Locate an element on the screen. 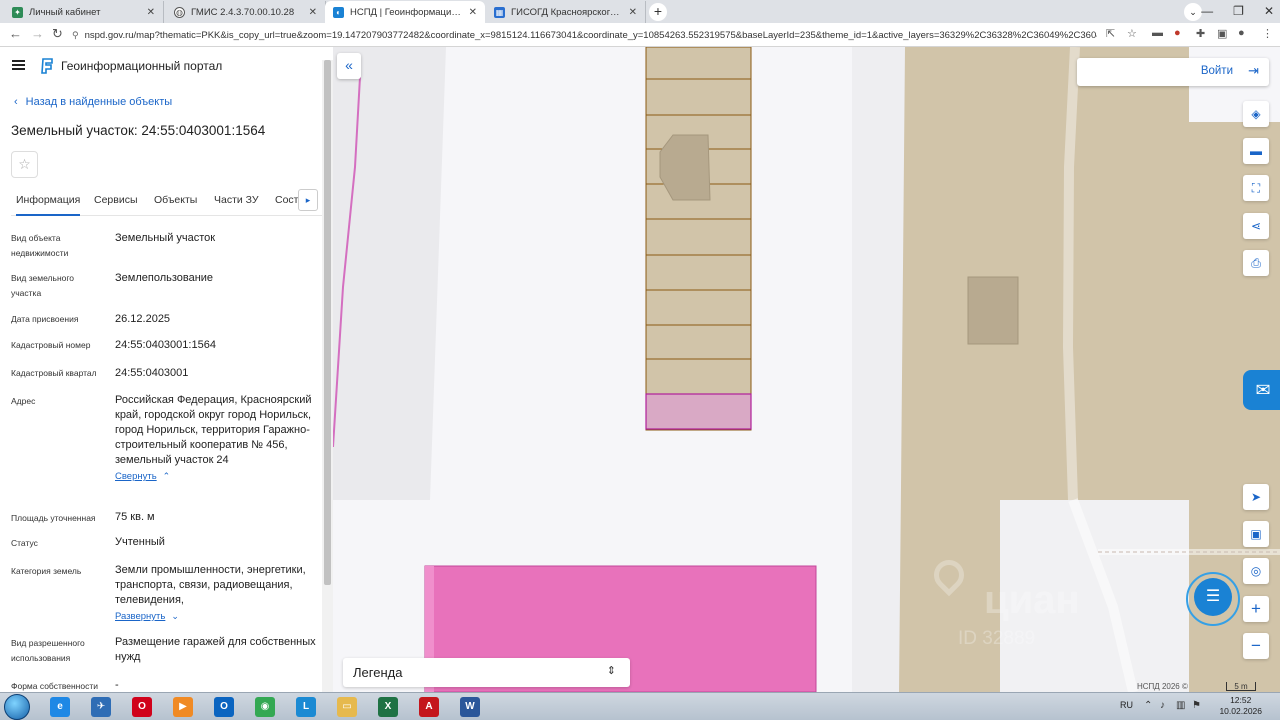  property-label: Дата присвоения is located at coordinates (45, 319).